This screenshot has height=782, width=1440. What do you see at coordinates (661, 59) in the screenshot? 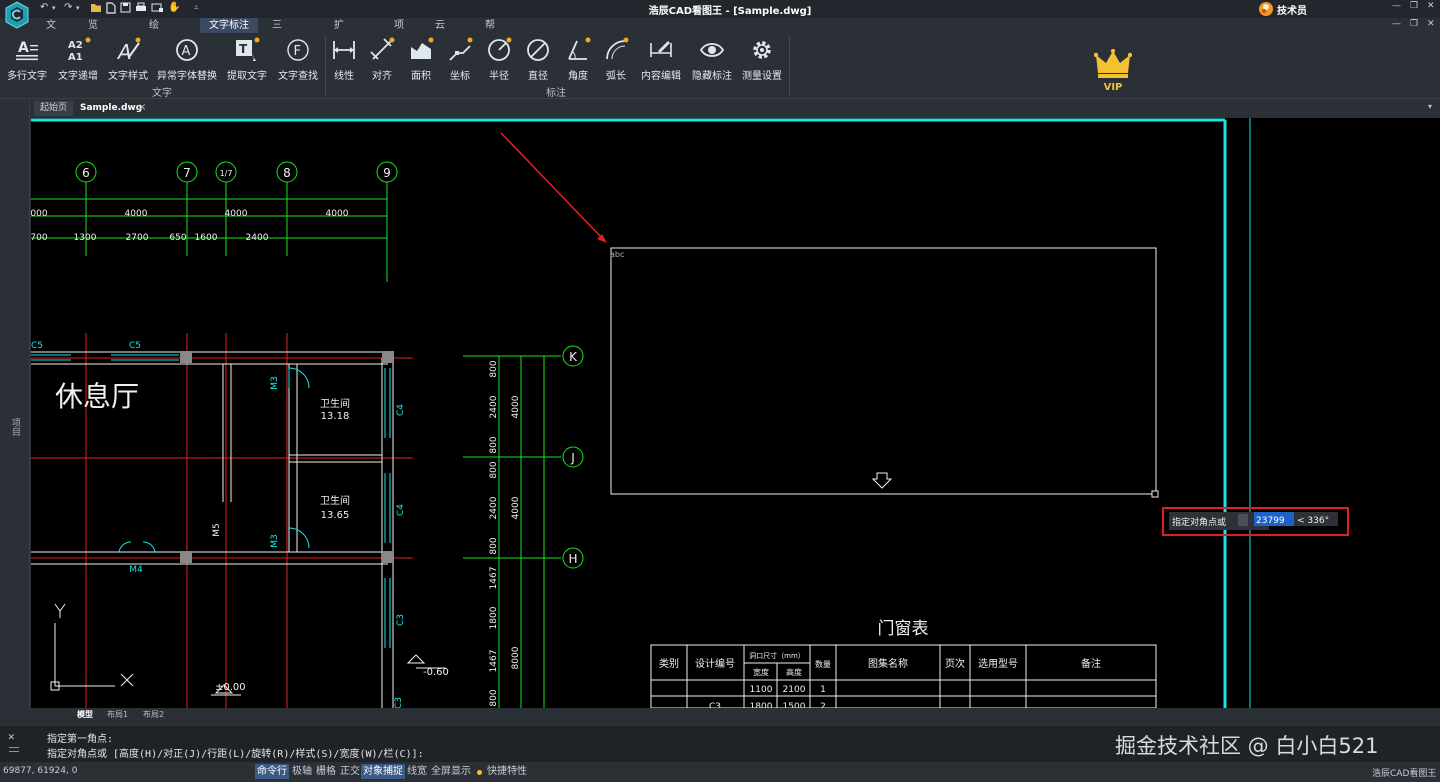
I see `edit-content-tool: 内容编辑` at bounding box center [661, 59].